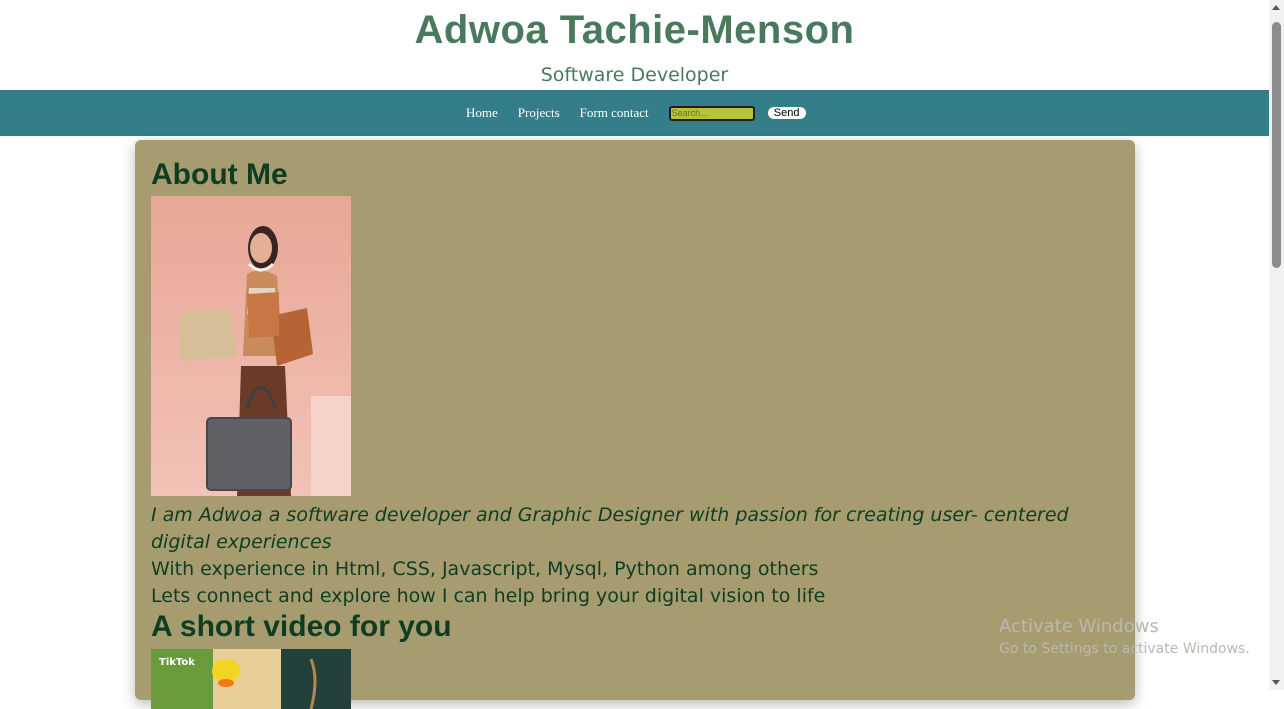 The width and height of the screenshot is (1284, 709). What do you see at coordinates (1124, 649) in the screenshot?
I see `watermark-subtitle: Go to Settings to activate Windows.` at bounding box center [1124, 649].